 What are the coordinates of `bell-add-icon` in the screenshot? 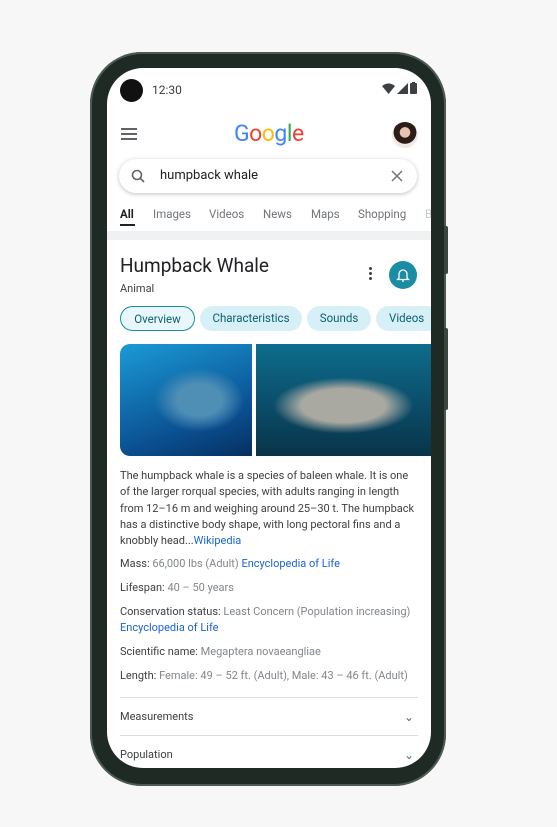 It's located at (403, 275).